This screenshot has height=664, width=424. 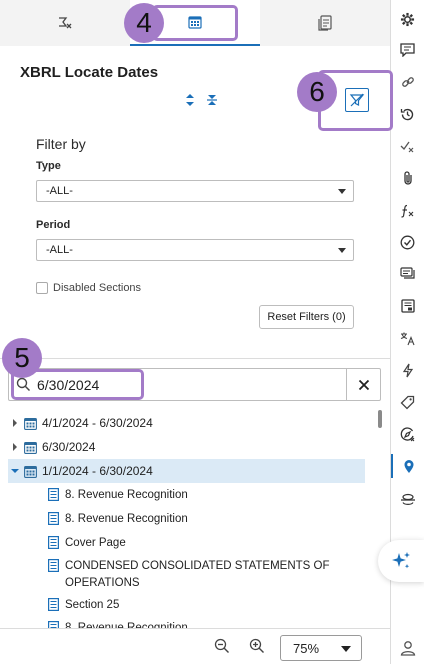 What do you see at coordinates (201, 100) in the screenshot?
I see `expand-collapse-controls` at bounding box center [201, 100].